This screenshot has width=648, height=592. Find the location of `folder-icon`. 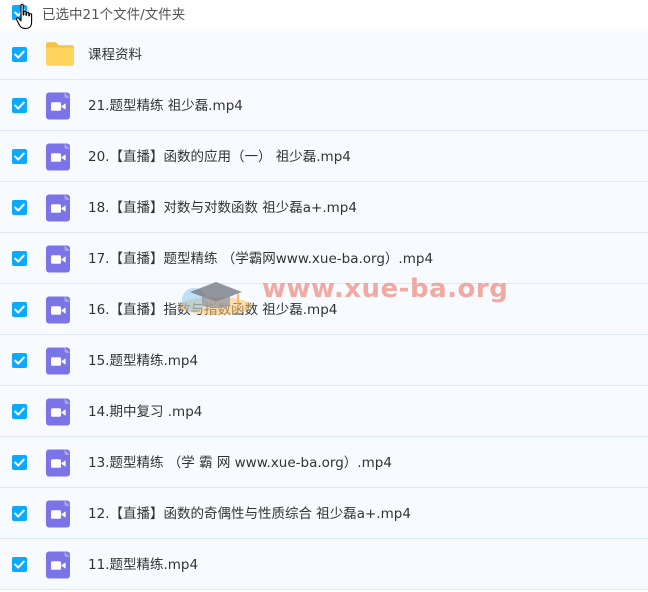

folder-icon is located at coordinates (60, 56).